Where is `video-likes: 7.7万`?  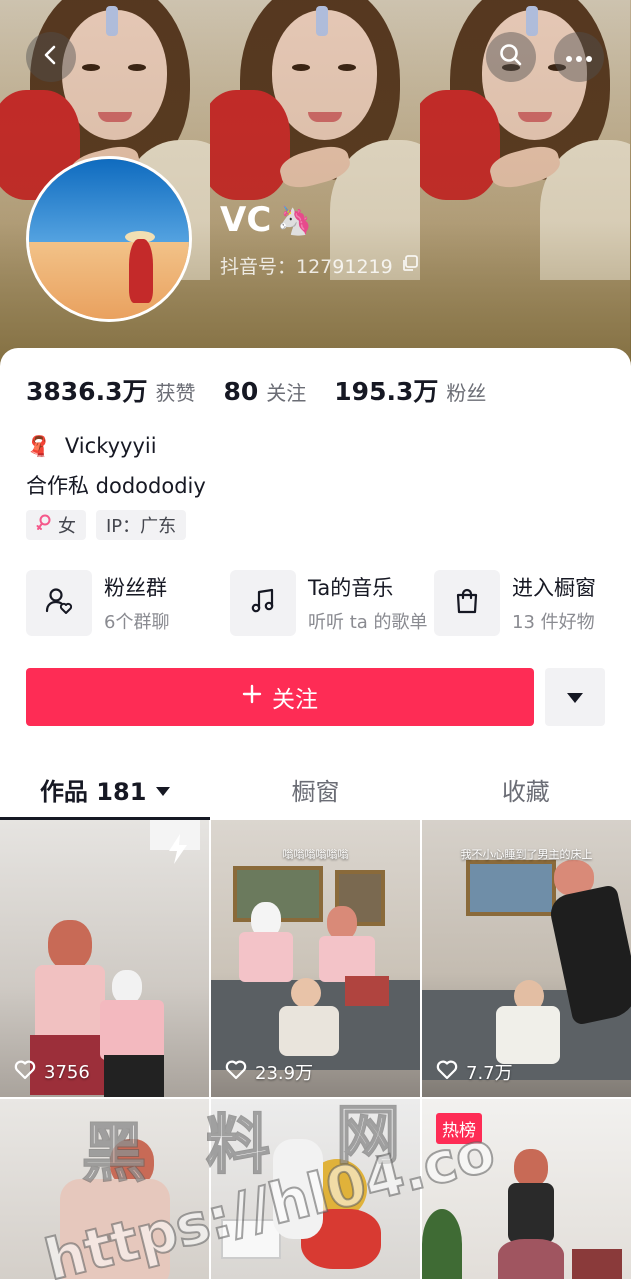 video-likes: 7.7万 is located at coordinates (474, 1072).